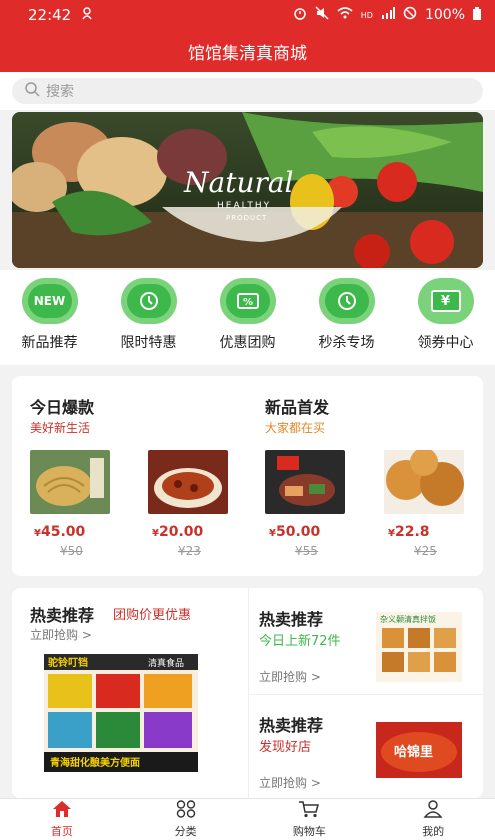  I want to click on quick-item-seckill: 秒杀专场, so click(347, 321).